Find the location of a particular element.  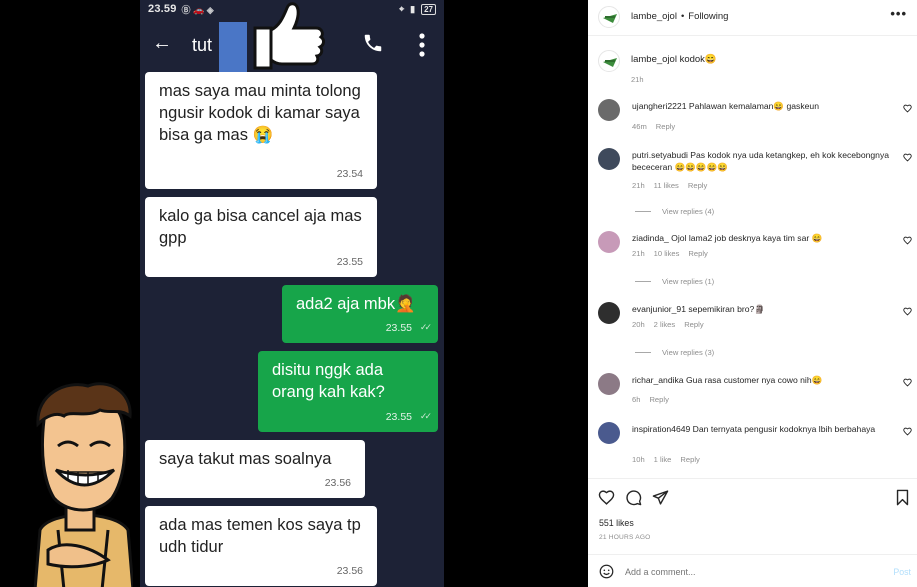

comment-like-count: 10 likes is located at coordinates (667, 253).